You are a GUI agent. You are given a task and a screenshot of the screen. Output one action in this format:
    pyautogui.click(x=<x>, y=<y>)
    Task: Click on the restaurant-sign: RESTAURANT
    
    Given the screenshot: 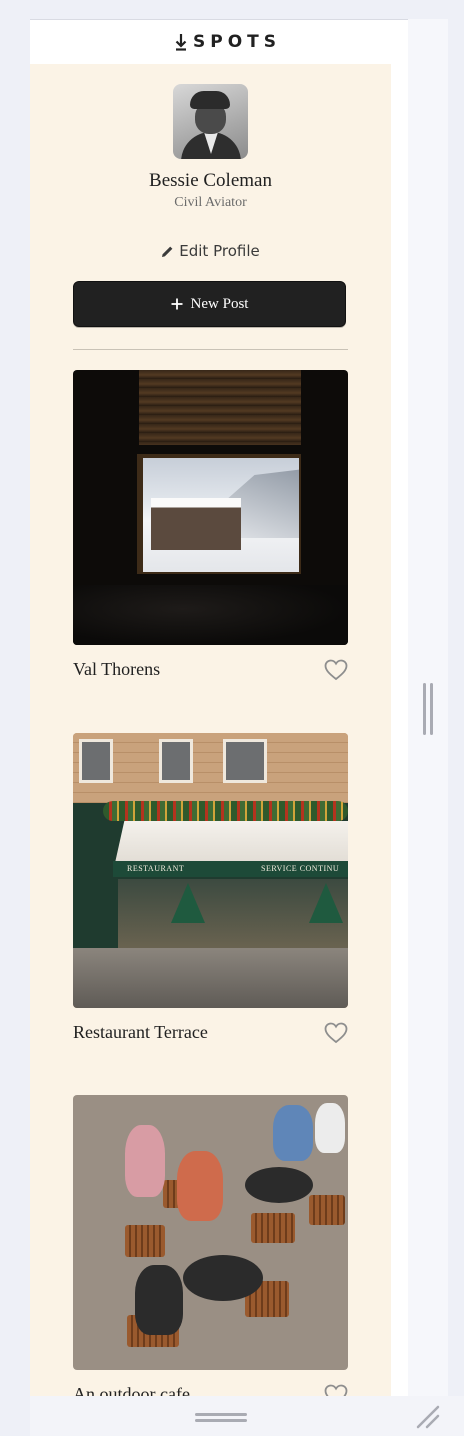 What is the action you would take?
    pyautogui.click(x=156, y=868)
    